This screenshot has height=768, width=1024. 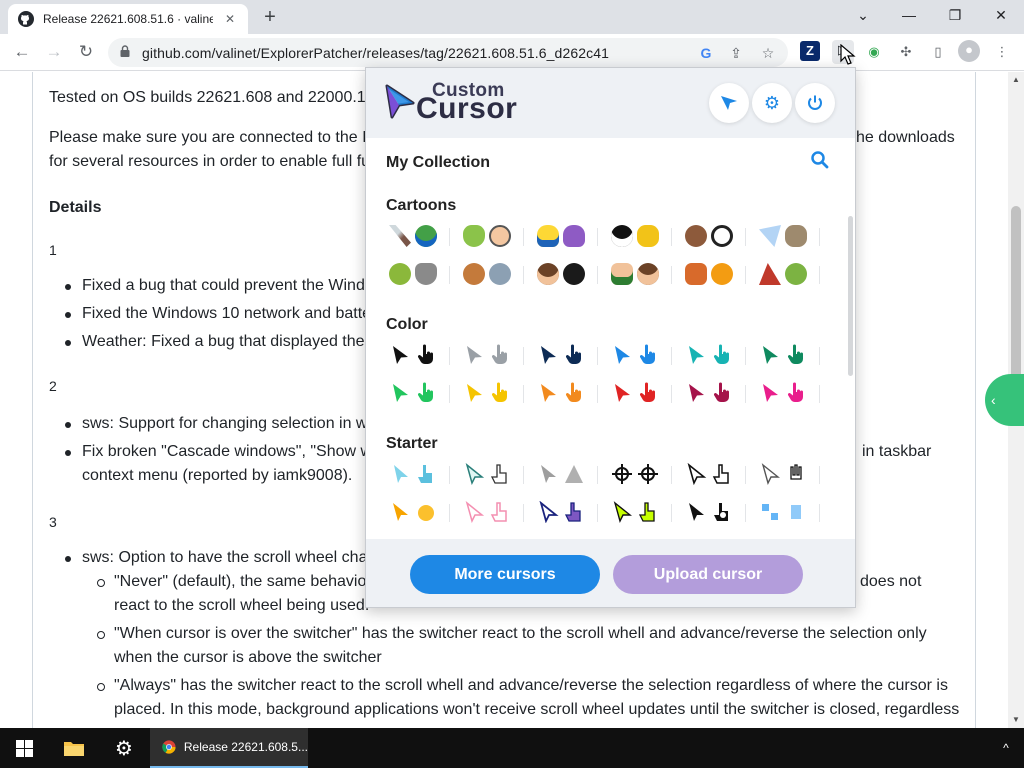 What do you see at coordinates (874, 52) in the screenshot?
I see `grammar-extension-icon: ◉` at bounding box center [874, 52].